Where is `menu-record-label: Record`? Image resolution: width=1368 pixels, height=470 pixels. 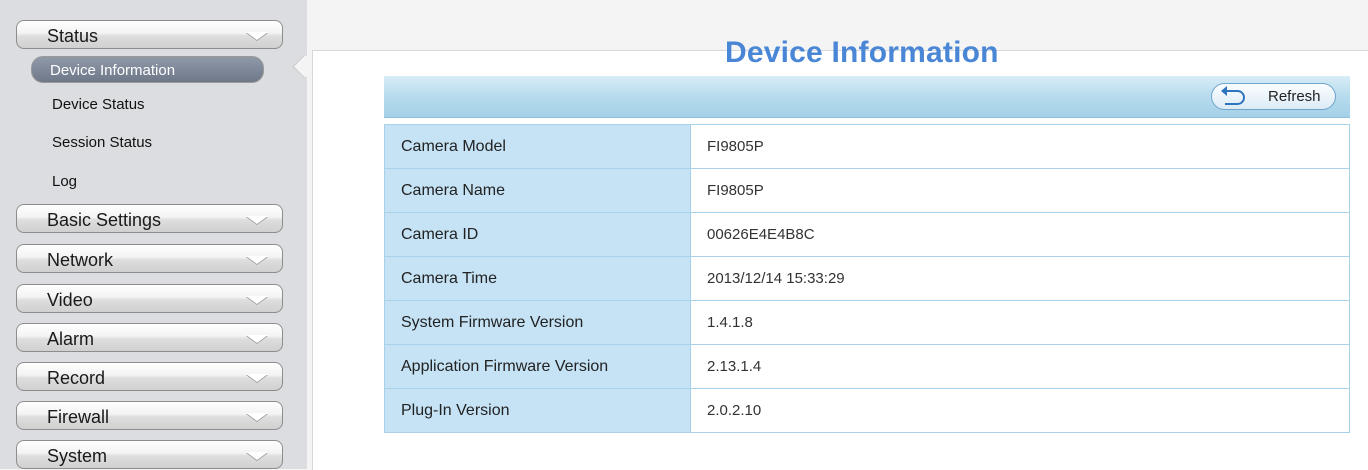 menu-record-label: Record is located at coordinates (76, 378).